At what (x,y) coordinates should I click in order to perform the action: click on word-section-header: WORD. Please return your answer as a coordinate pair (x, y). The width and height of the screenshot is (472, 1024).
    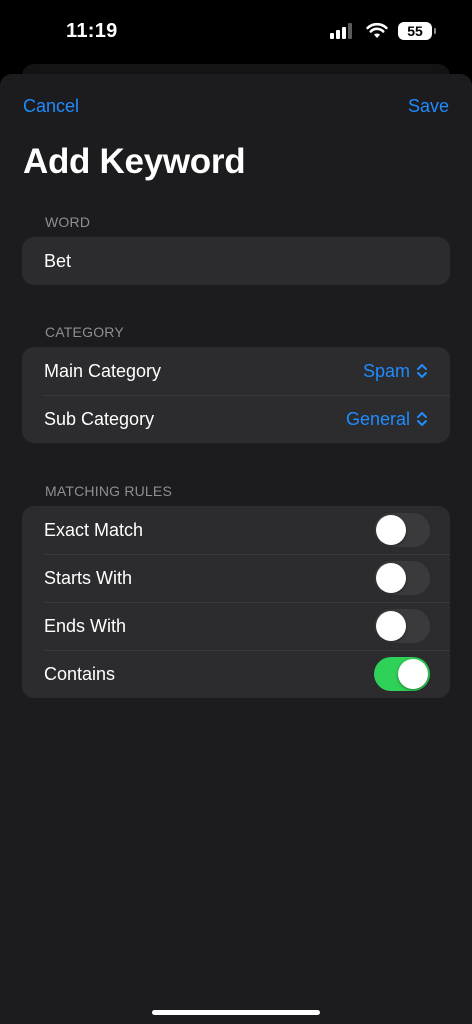
    Looking at the image, I should click on (68, 222).